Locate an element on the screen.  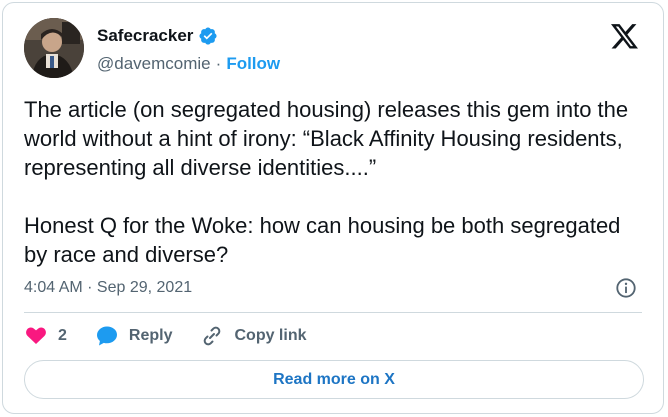
action-bar: 2 Reply Copy link is located at coordinates (165, 336).